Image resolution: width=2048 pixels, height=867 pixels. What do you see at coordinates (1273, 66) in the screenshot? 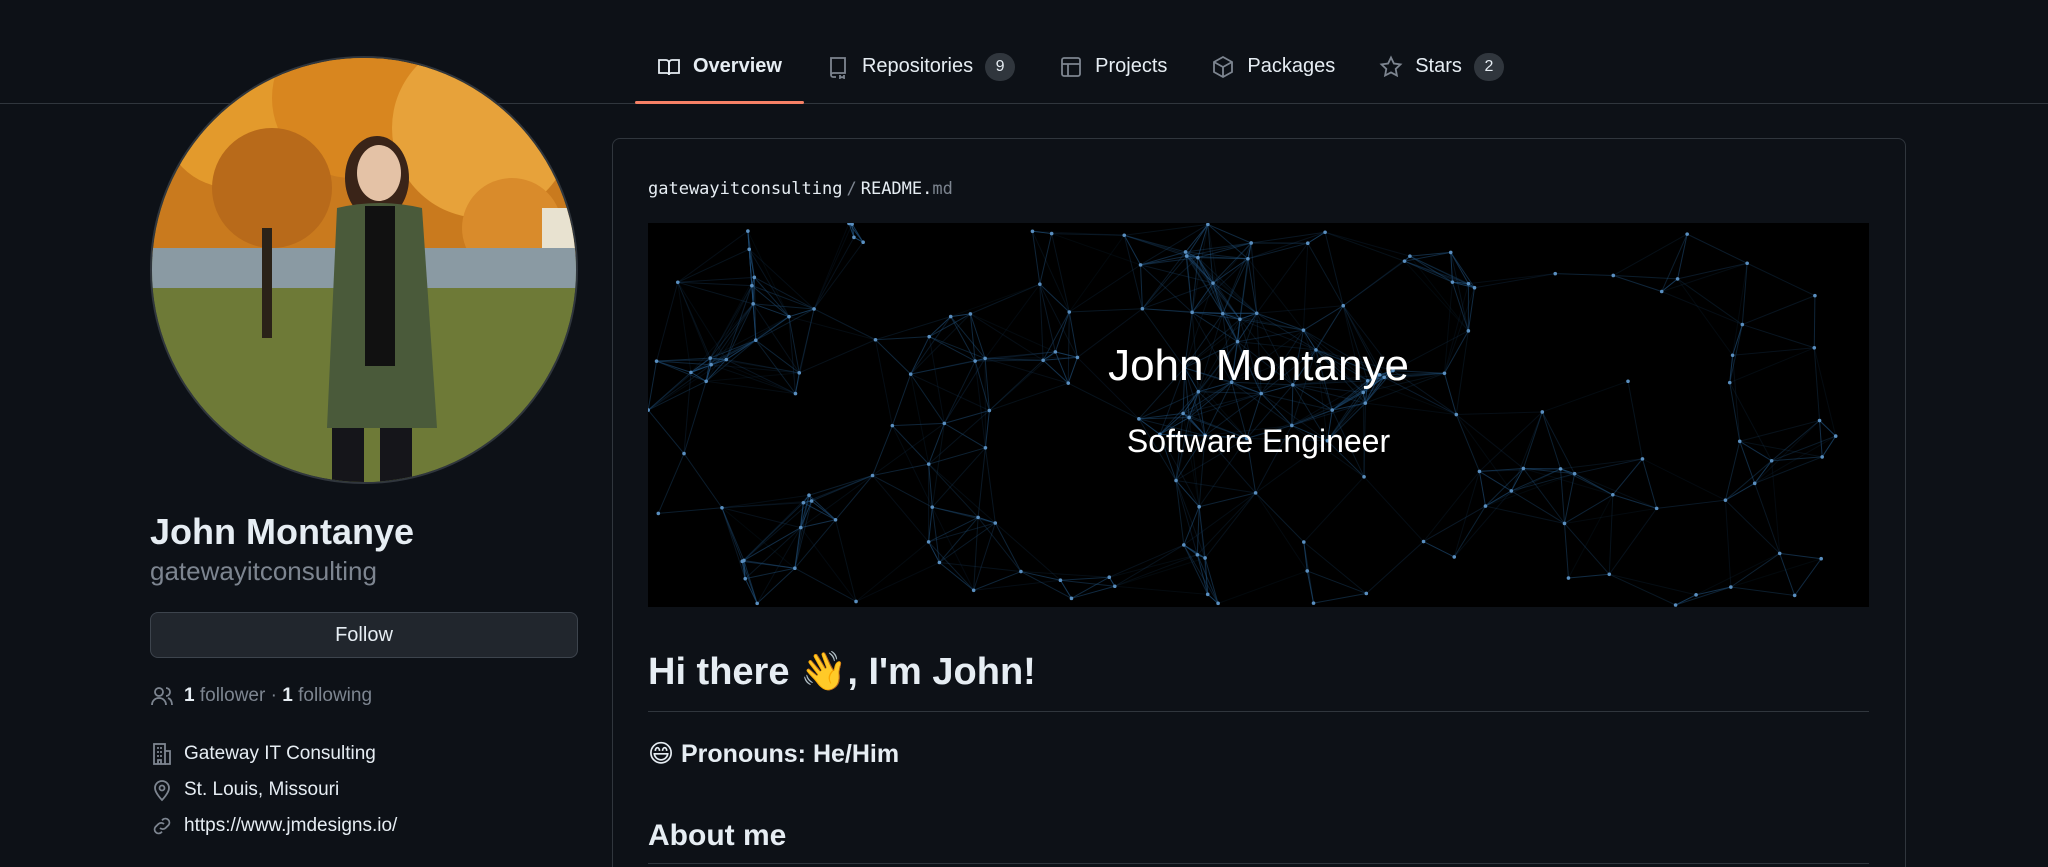
I see `tab-packages: Packages` at bounding box center [1273, 66].